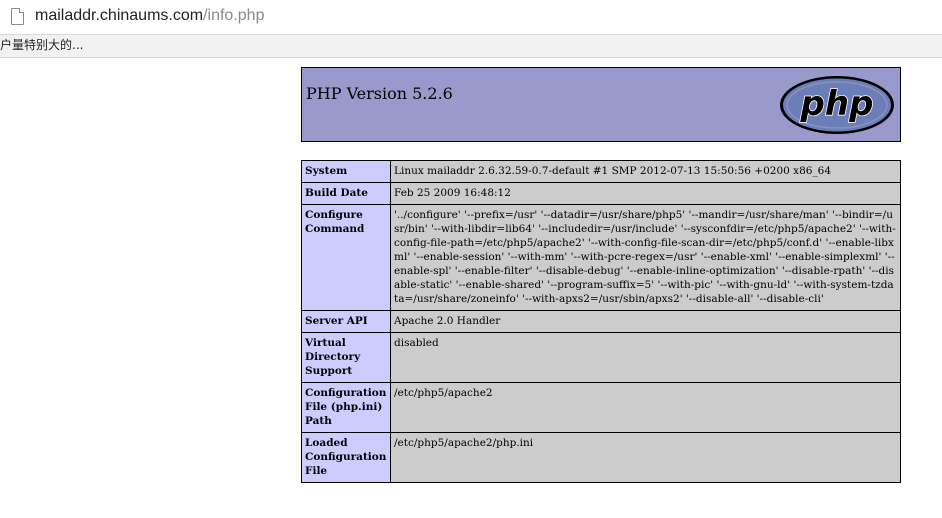  I want to click on table-row: Build Date Feb 25 2009 16:48:12, so click(601, 193).